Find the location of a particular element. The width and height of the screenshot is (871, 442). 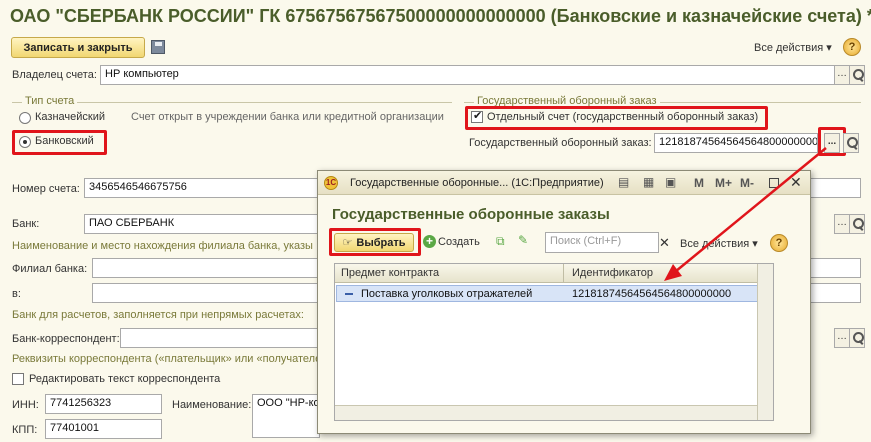

correspondent-search-icon is located at coordinates (857, 338).